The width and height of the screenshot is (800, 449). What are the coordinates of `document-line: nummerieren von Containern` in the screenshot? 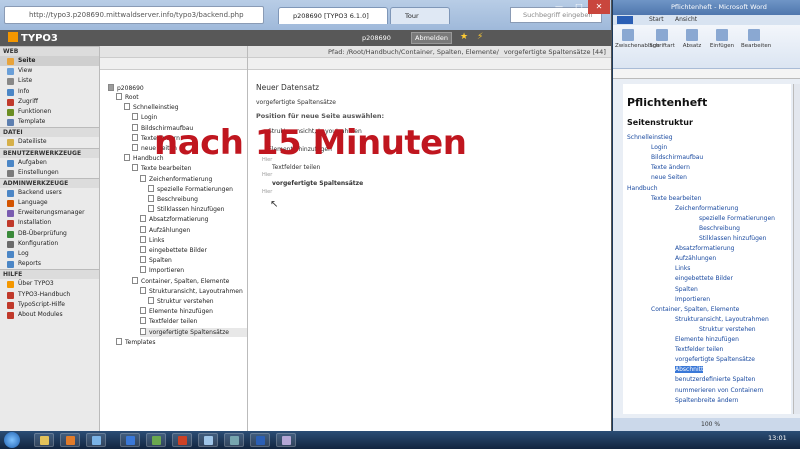 It's located at (719, 390).